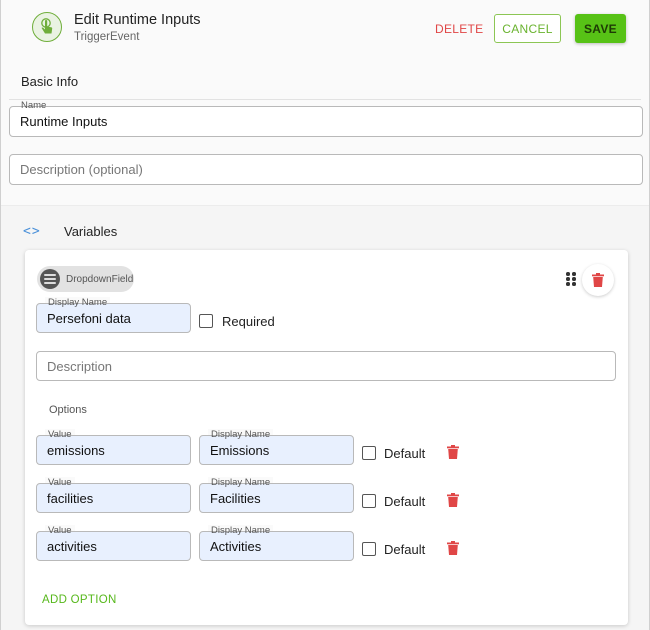 The height and width of the screenshot is (630, 650). What do you see at coordinates (79, 600) in the screenshot?
I see `add-option-button: ADD OPTION` at bounding box center [79, 600].